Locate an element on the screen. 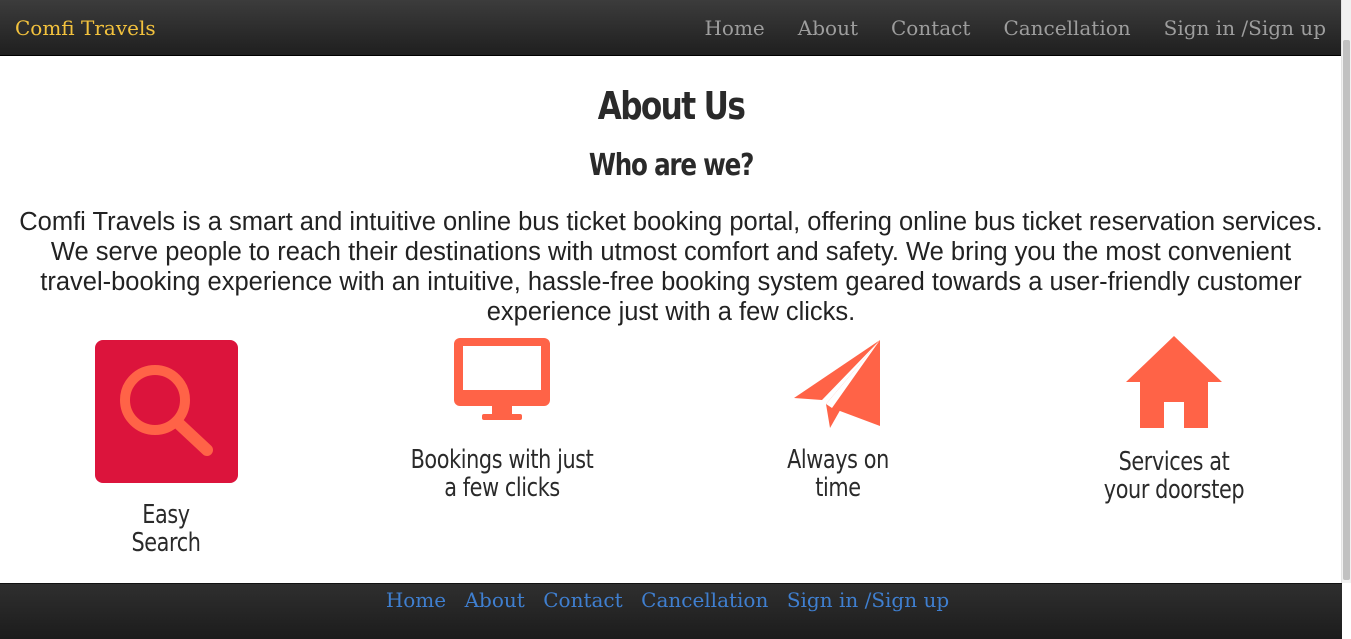  footer-link-contact: Contact is located at coordinates (582, 600).